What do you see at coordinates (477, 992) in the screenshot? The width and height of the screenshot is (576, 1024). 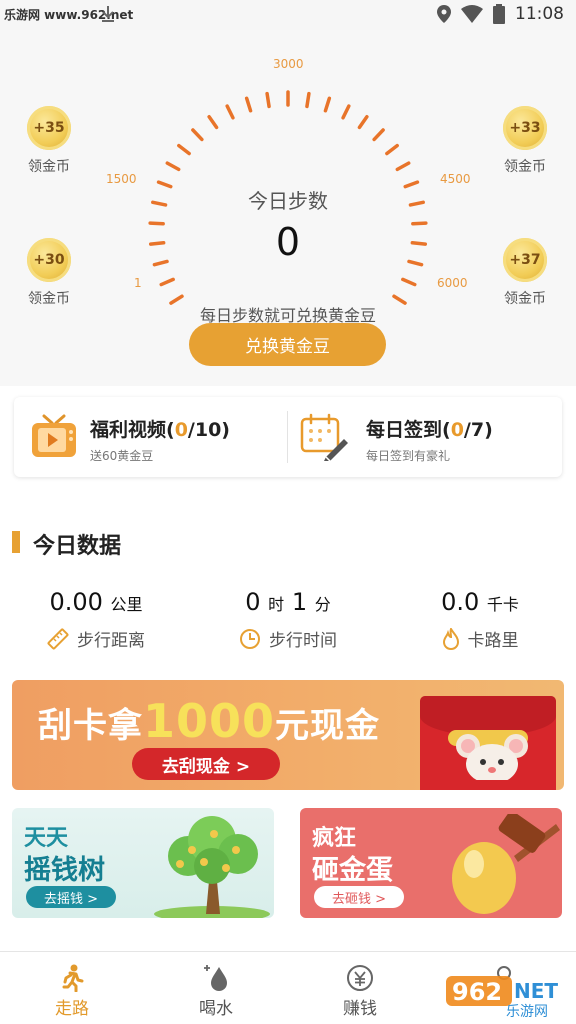 I see `svg-text: 962` at bounding box center [477, 992].